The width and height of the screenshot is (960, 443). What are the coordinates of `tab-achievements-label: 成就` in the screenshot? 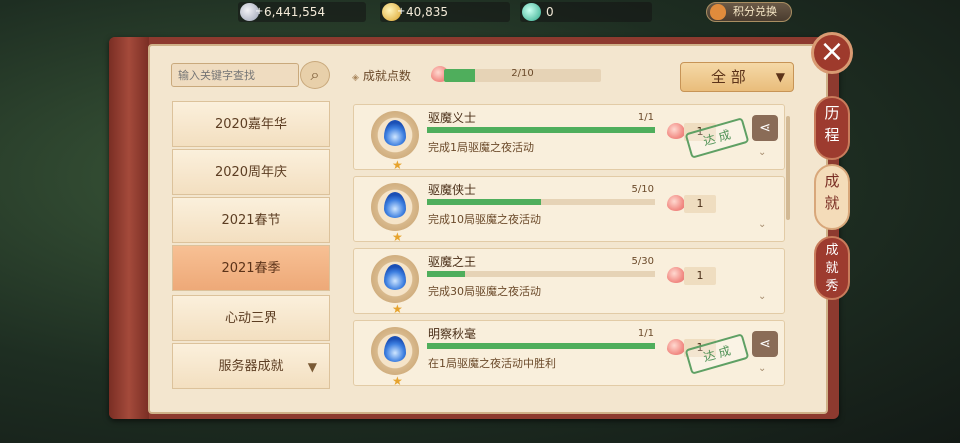 It's located at (832, 192).